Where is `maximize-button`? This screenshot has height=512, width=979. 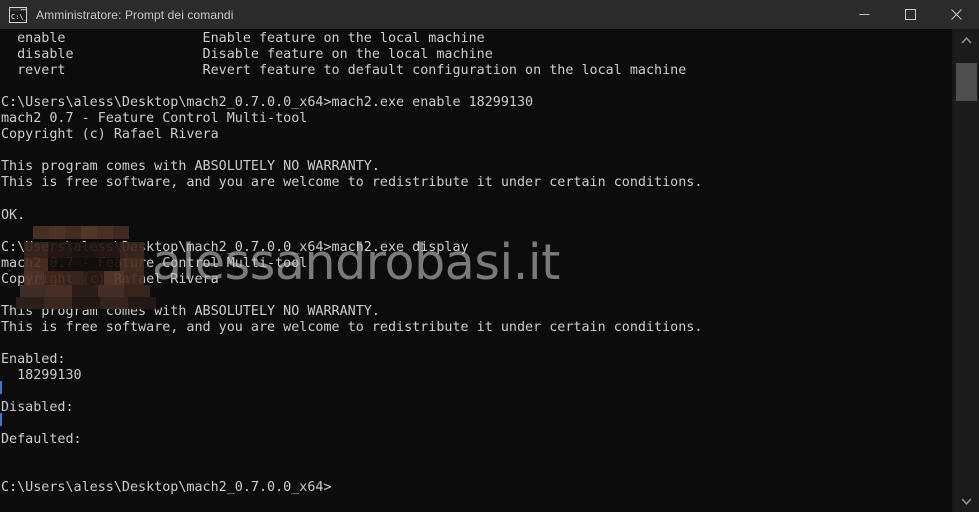 maximize-button is located at coordinates (910, 14).